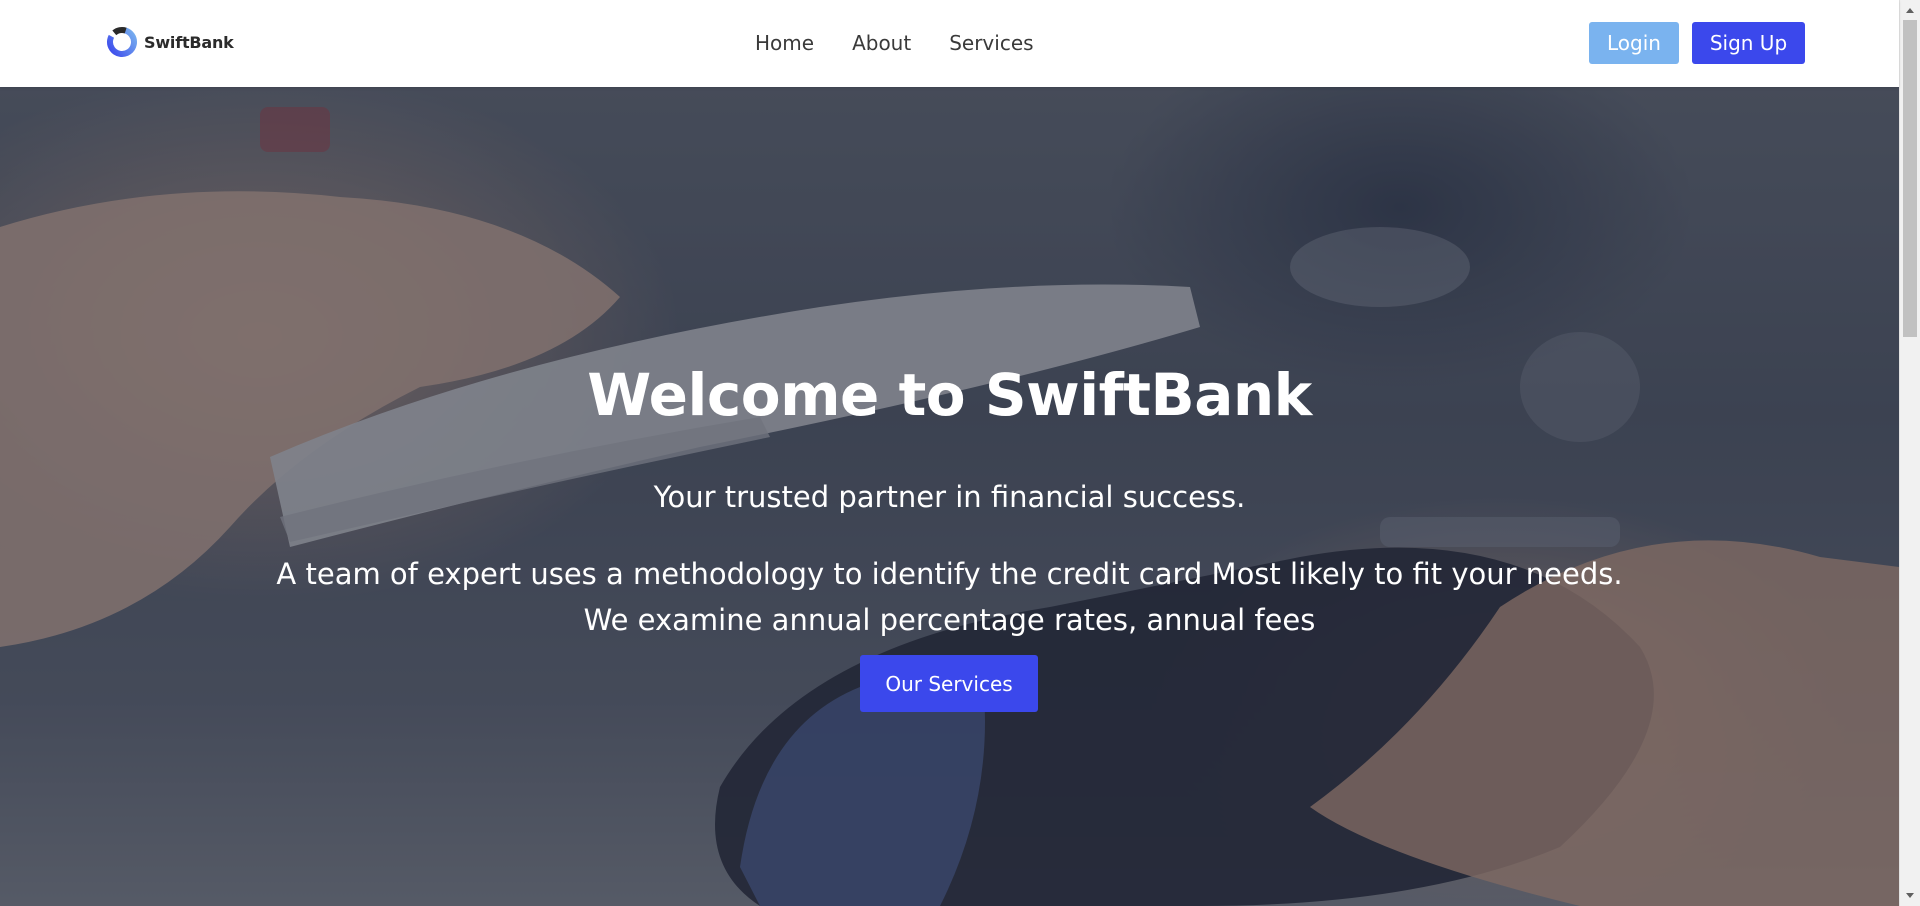  What do you see at coordinates (949, 395) in the screenshot?
I see `hero-title: Welcome to SwiftBank` at bounding box center [949, 395].